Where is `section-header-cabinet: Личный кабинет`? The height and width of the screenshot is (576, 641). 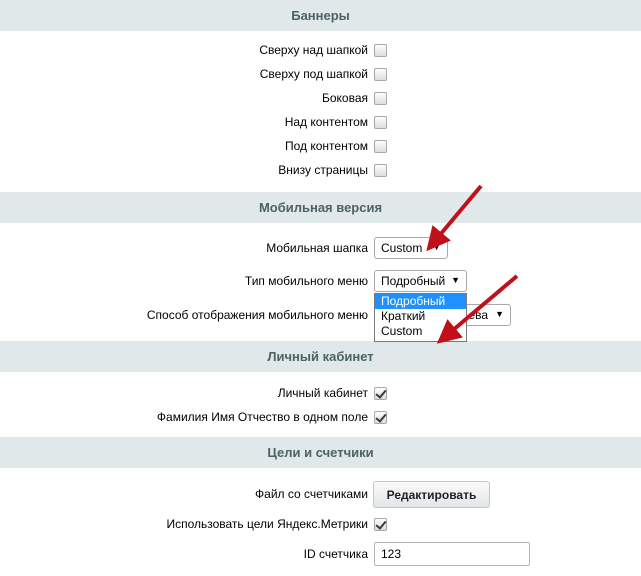 section-header-cabinet: Личный кабинет is located at coordinates (320, 356).